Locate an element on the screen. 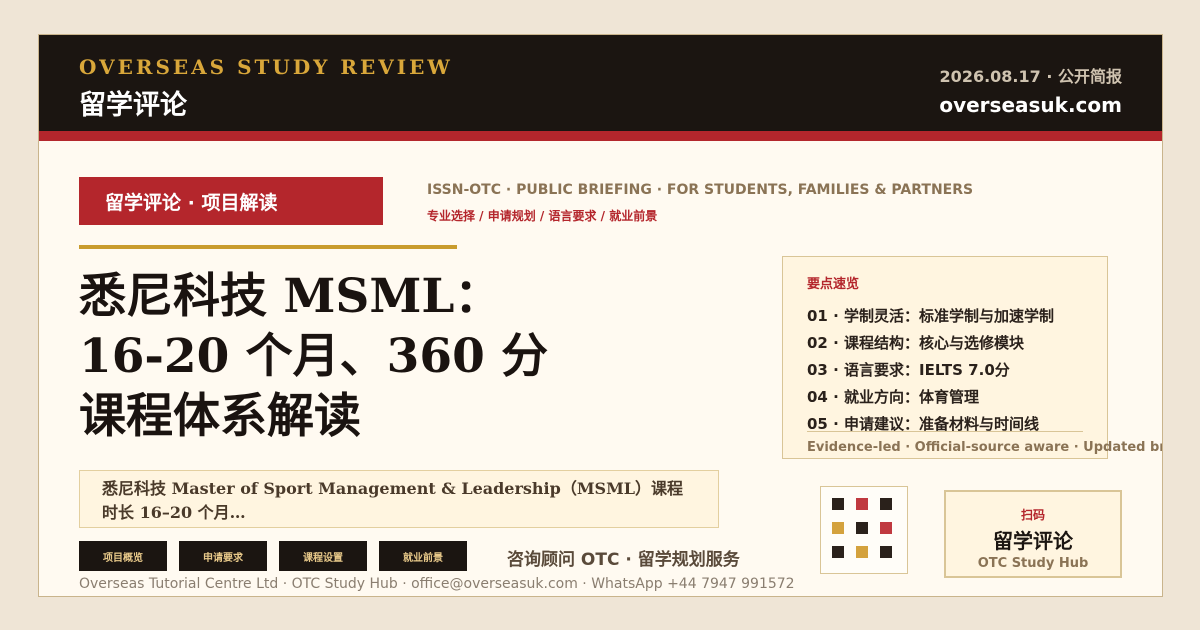 This screenshot has height=630, width=1200. key-points-title: 要点速览 is located at coordinates (833, 284).